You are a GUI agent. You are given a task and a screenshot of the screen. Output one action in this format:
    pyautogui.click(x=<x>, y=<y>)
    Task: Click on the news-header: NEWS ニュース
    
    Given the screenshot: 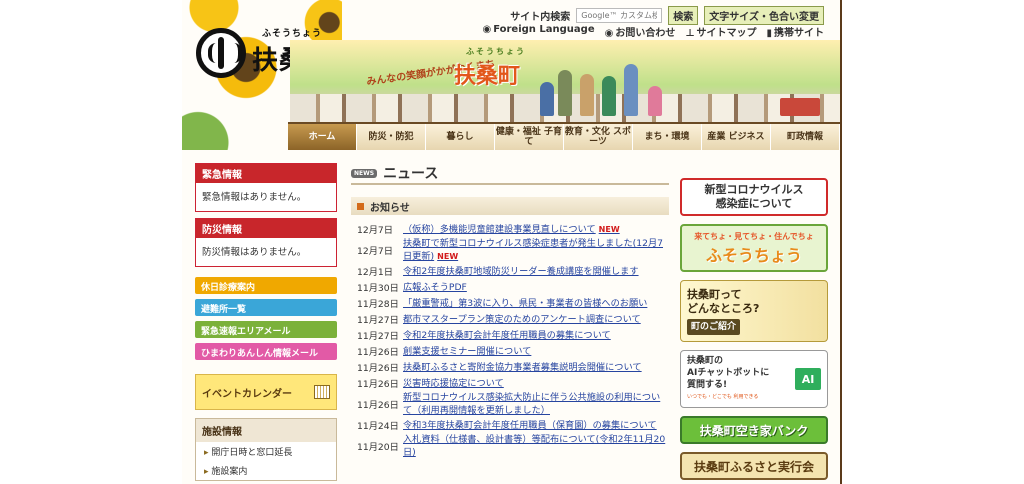 What is the action you would take?
    pyautogui.click(x=510, y=174)
    